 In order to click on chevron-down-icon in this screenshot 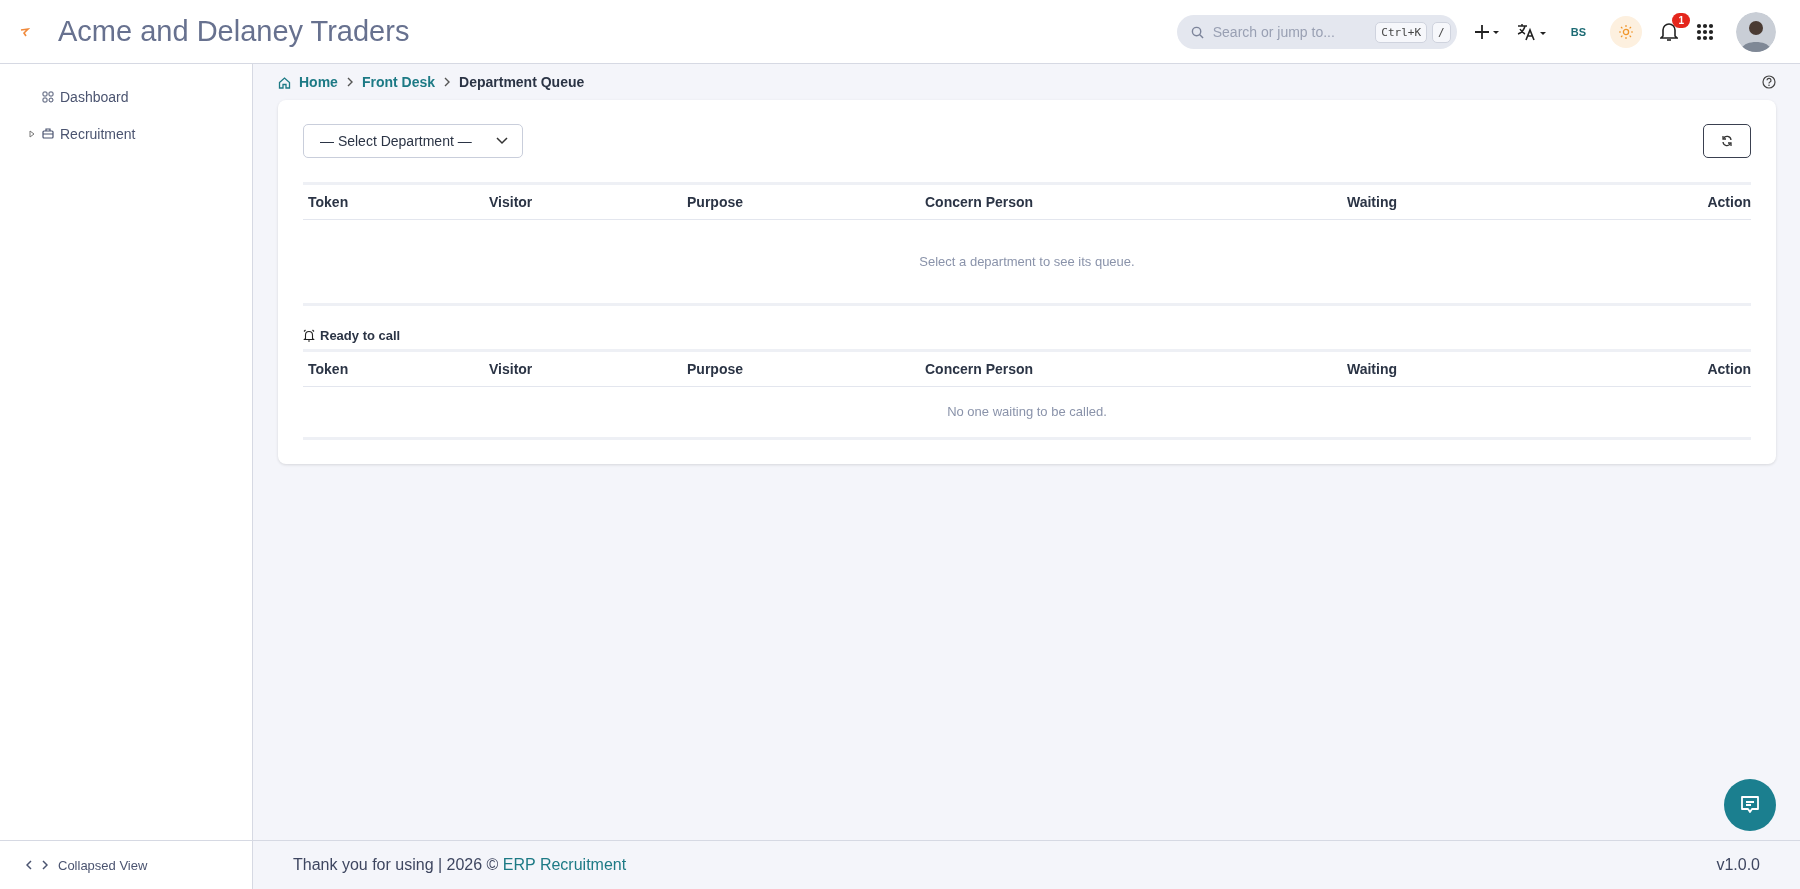, I will do `click(502, 141)`.